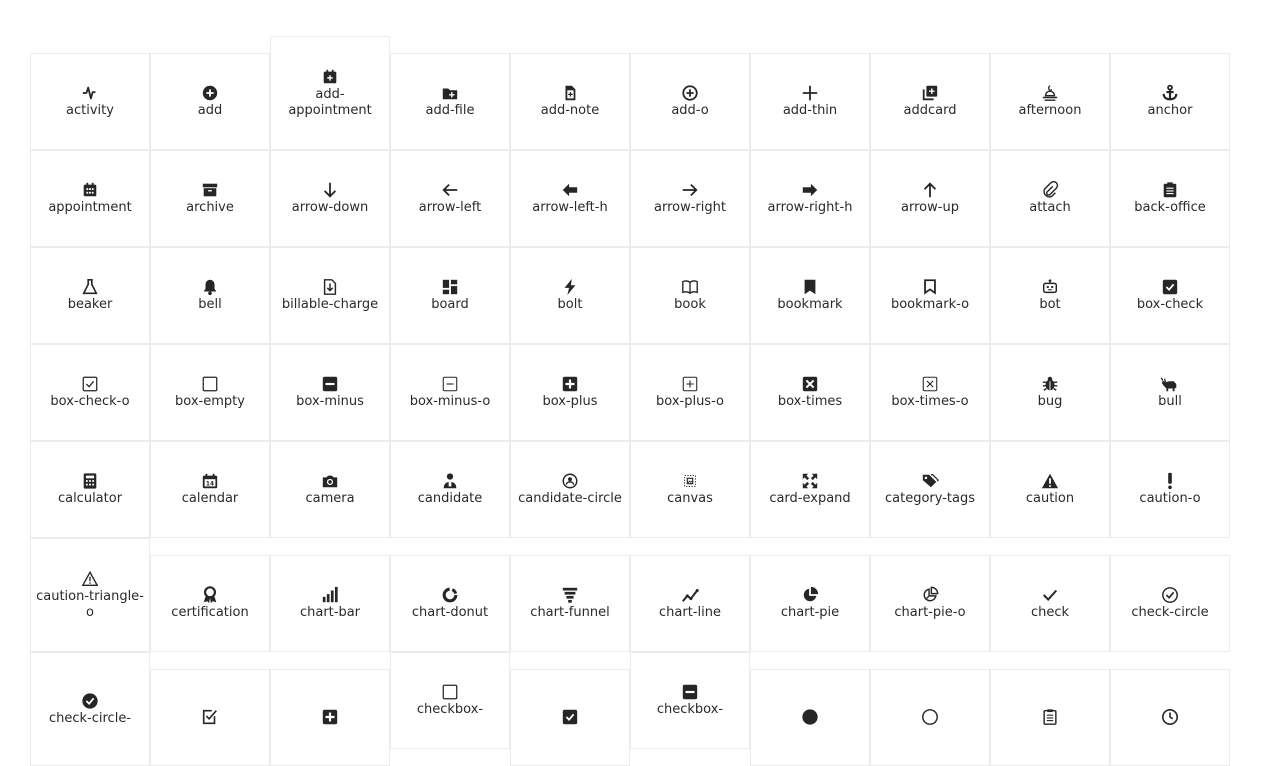 This screenshot has width=1280, height=766. What do you see at coordinates (930, 295) in the screenshot?
I see `icon-tile: bookmark-o` at bounding box center [930, 295].